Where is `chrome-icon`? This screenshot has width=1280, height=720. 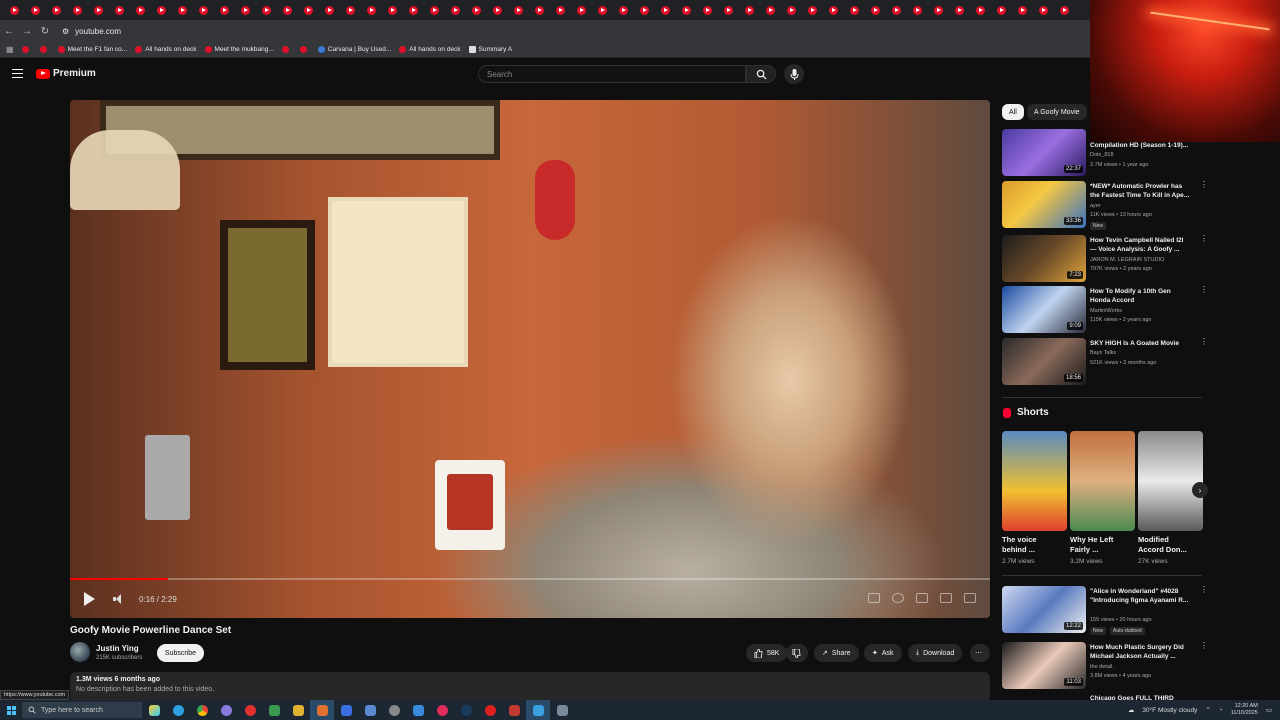 chrome-icon is located at coordinates (202, 710).